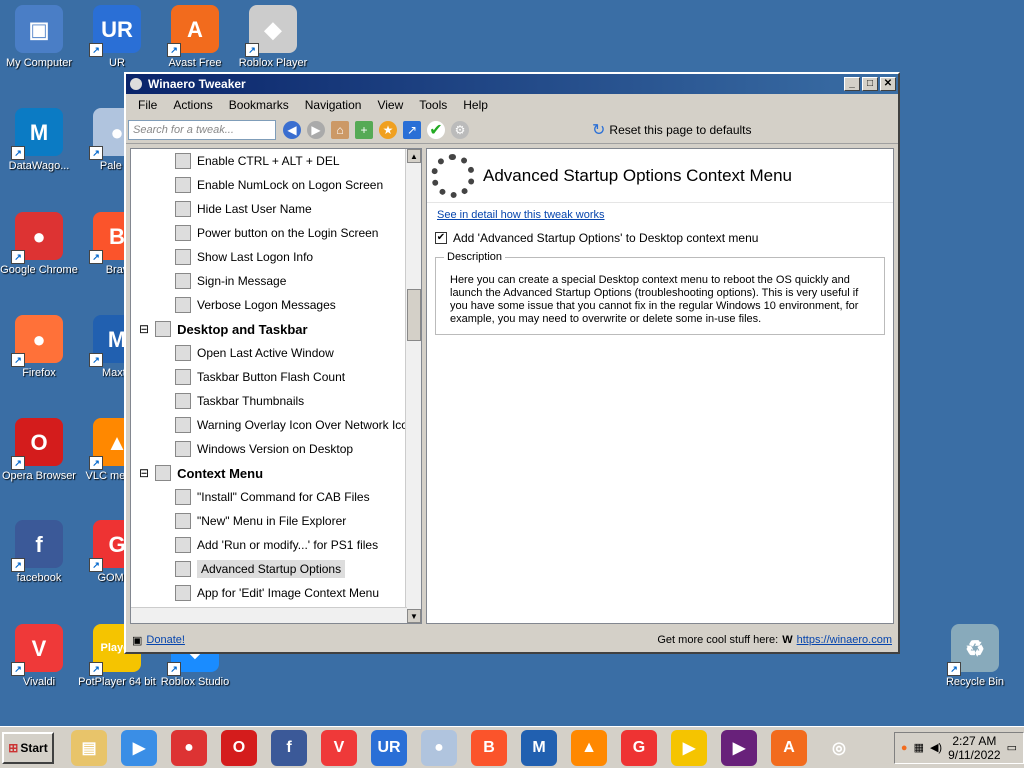 The image size is (1024, 768). What do you see at coordinates (888, 84) in the screenshot?
I see `close-button: ✕` at bounding box center [888, 84].